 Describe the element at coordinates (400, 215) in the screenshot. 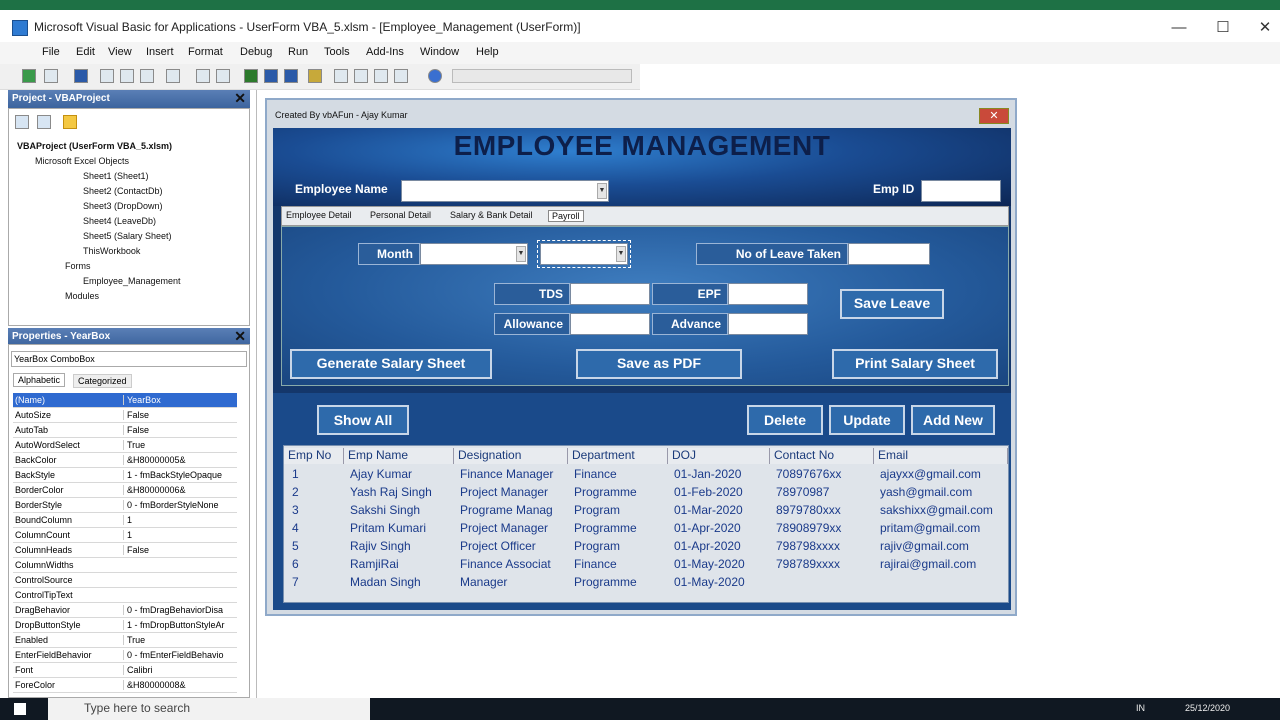

I see `tab-personal-detail: Personal Detail` at that location.